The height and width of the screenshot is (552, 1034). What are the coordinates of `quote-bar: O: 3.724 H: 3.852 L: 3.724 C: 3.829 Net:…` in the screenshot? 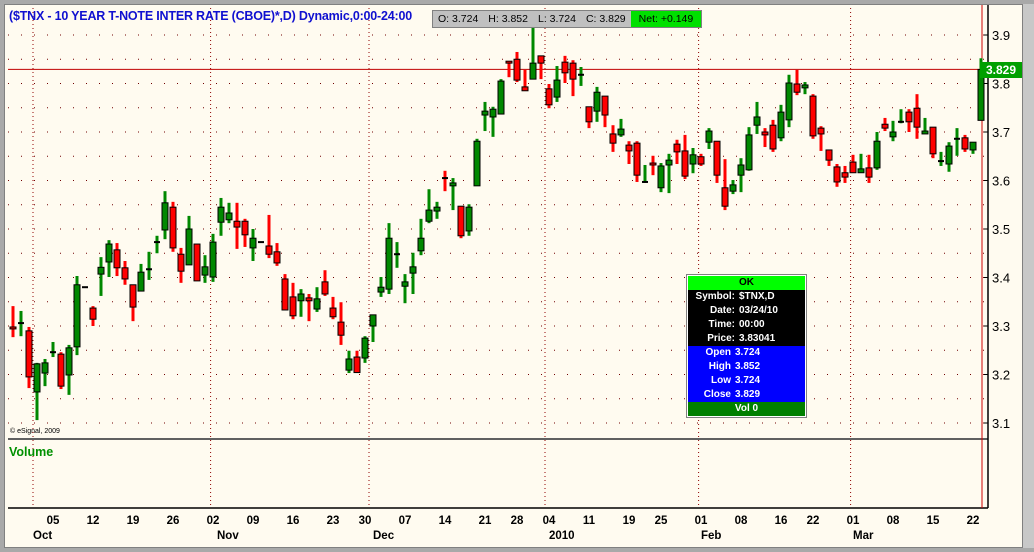 It's located at (567, 19).